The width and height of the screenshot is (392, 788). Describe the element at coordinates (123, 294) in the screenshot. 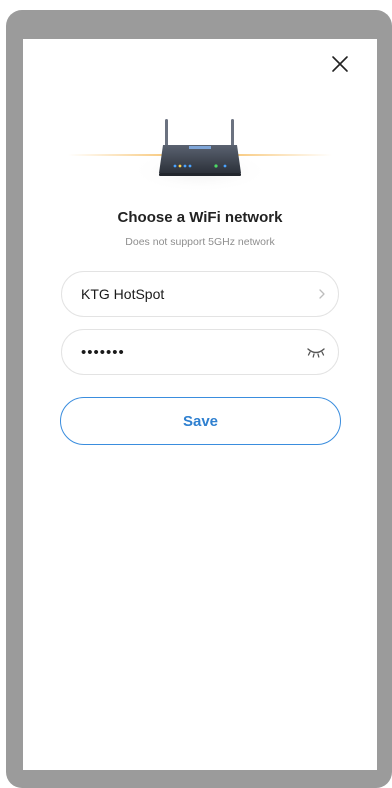

I see `ssid-value: KTG HotSpot` at that location.